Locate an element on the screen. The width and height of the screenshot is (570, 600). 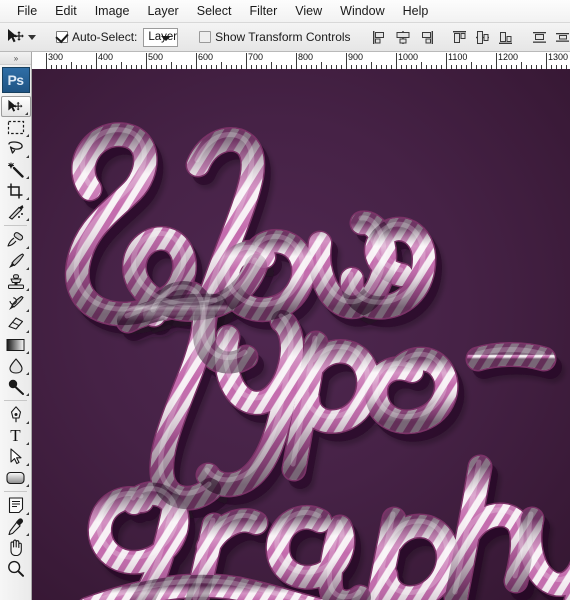
dodge-tool-icon is located at coordinates (16, 387).